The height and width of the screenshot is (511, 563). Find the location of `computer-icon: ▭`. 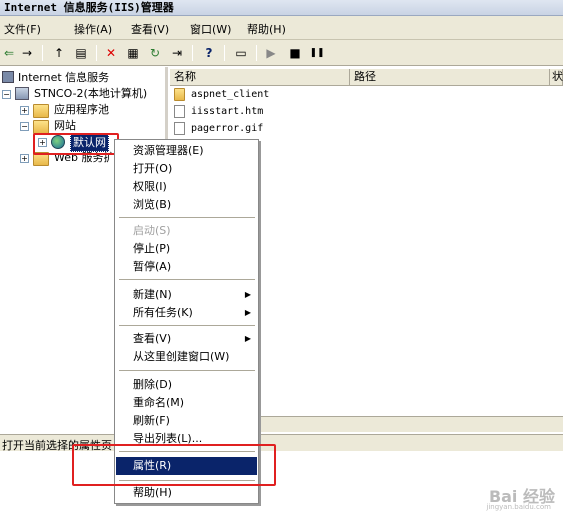

computer-icon: ▭ is located at coordinates (241, 53).